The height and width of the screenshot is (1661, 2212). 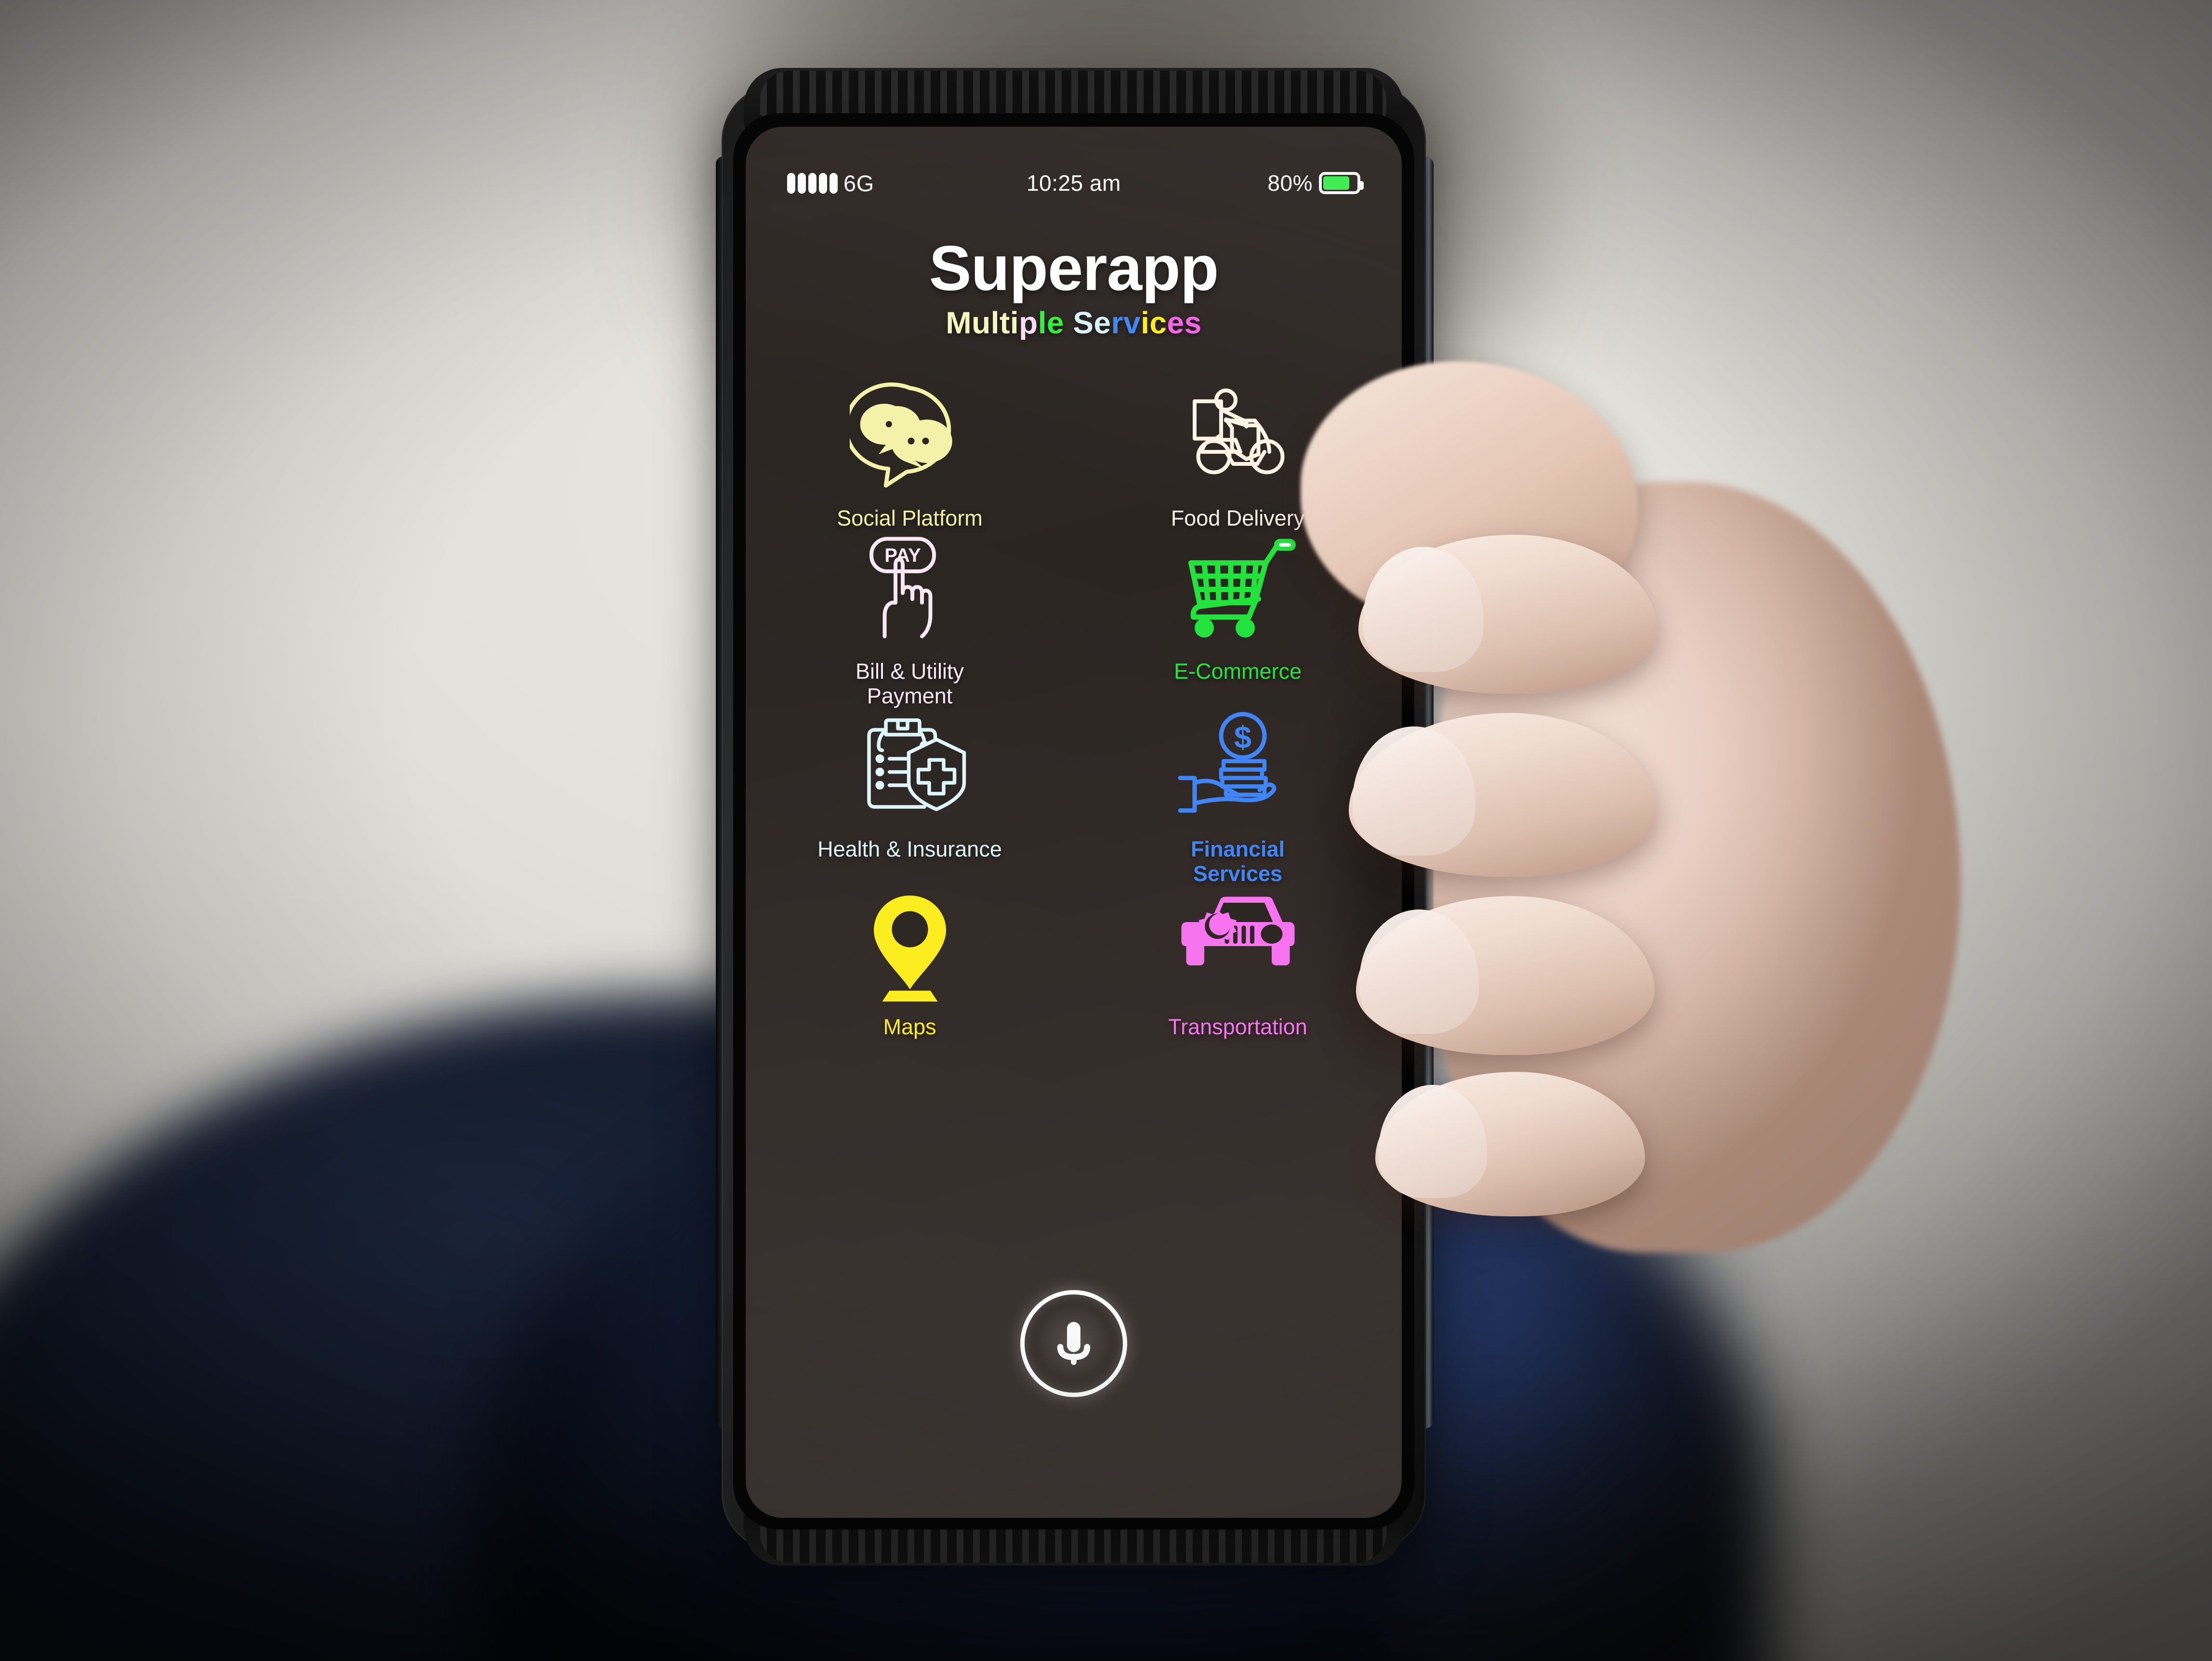 What do you see at coordinates (1237, 850) in the screenshot?
I see `service-label-line1: Financial` at bounding box center [1237, 850].